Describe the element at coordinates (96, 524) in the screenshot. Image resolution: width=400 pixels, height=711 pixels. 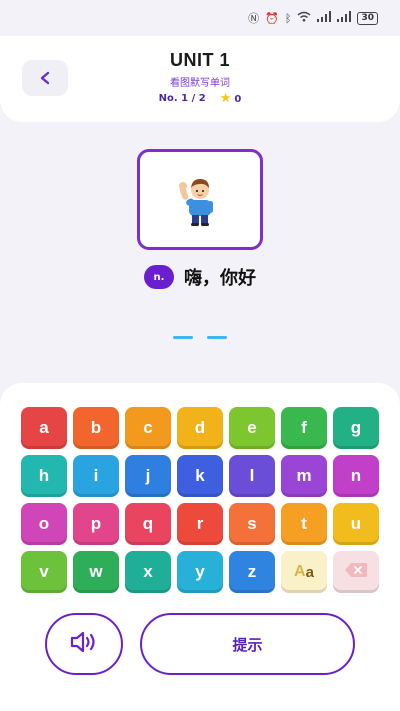
I see `key-p: p` at that location.